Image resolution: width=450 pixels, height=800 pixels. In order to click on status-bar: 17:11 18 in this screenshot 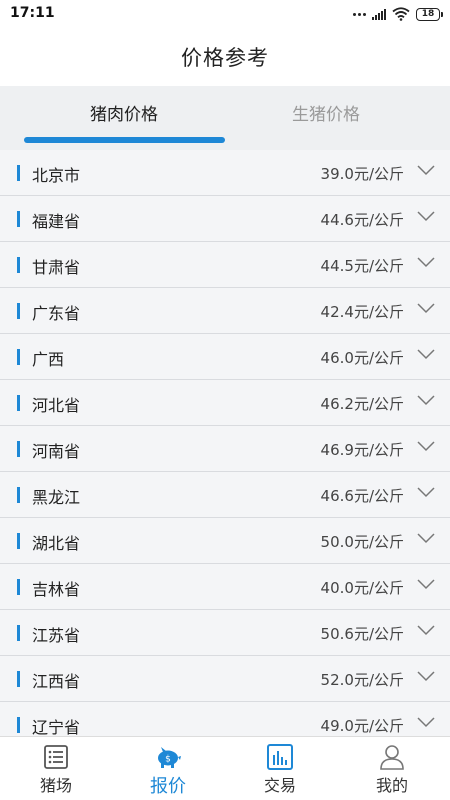, I will do `click(225, 14)`.